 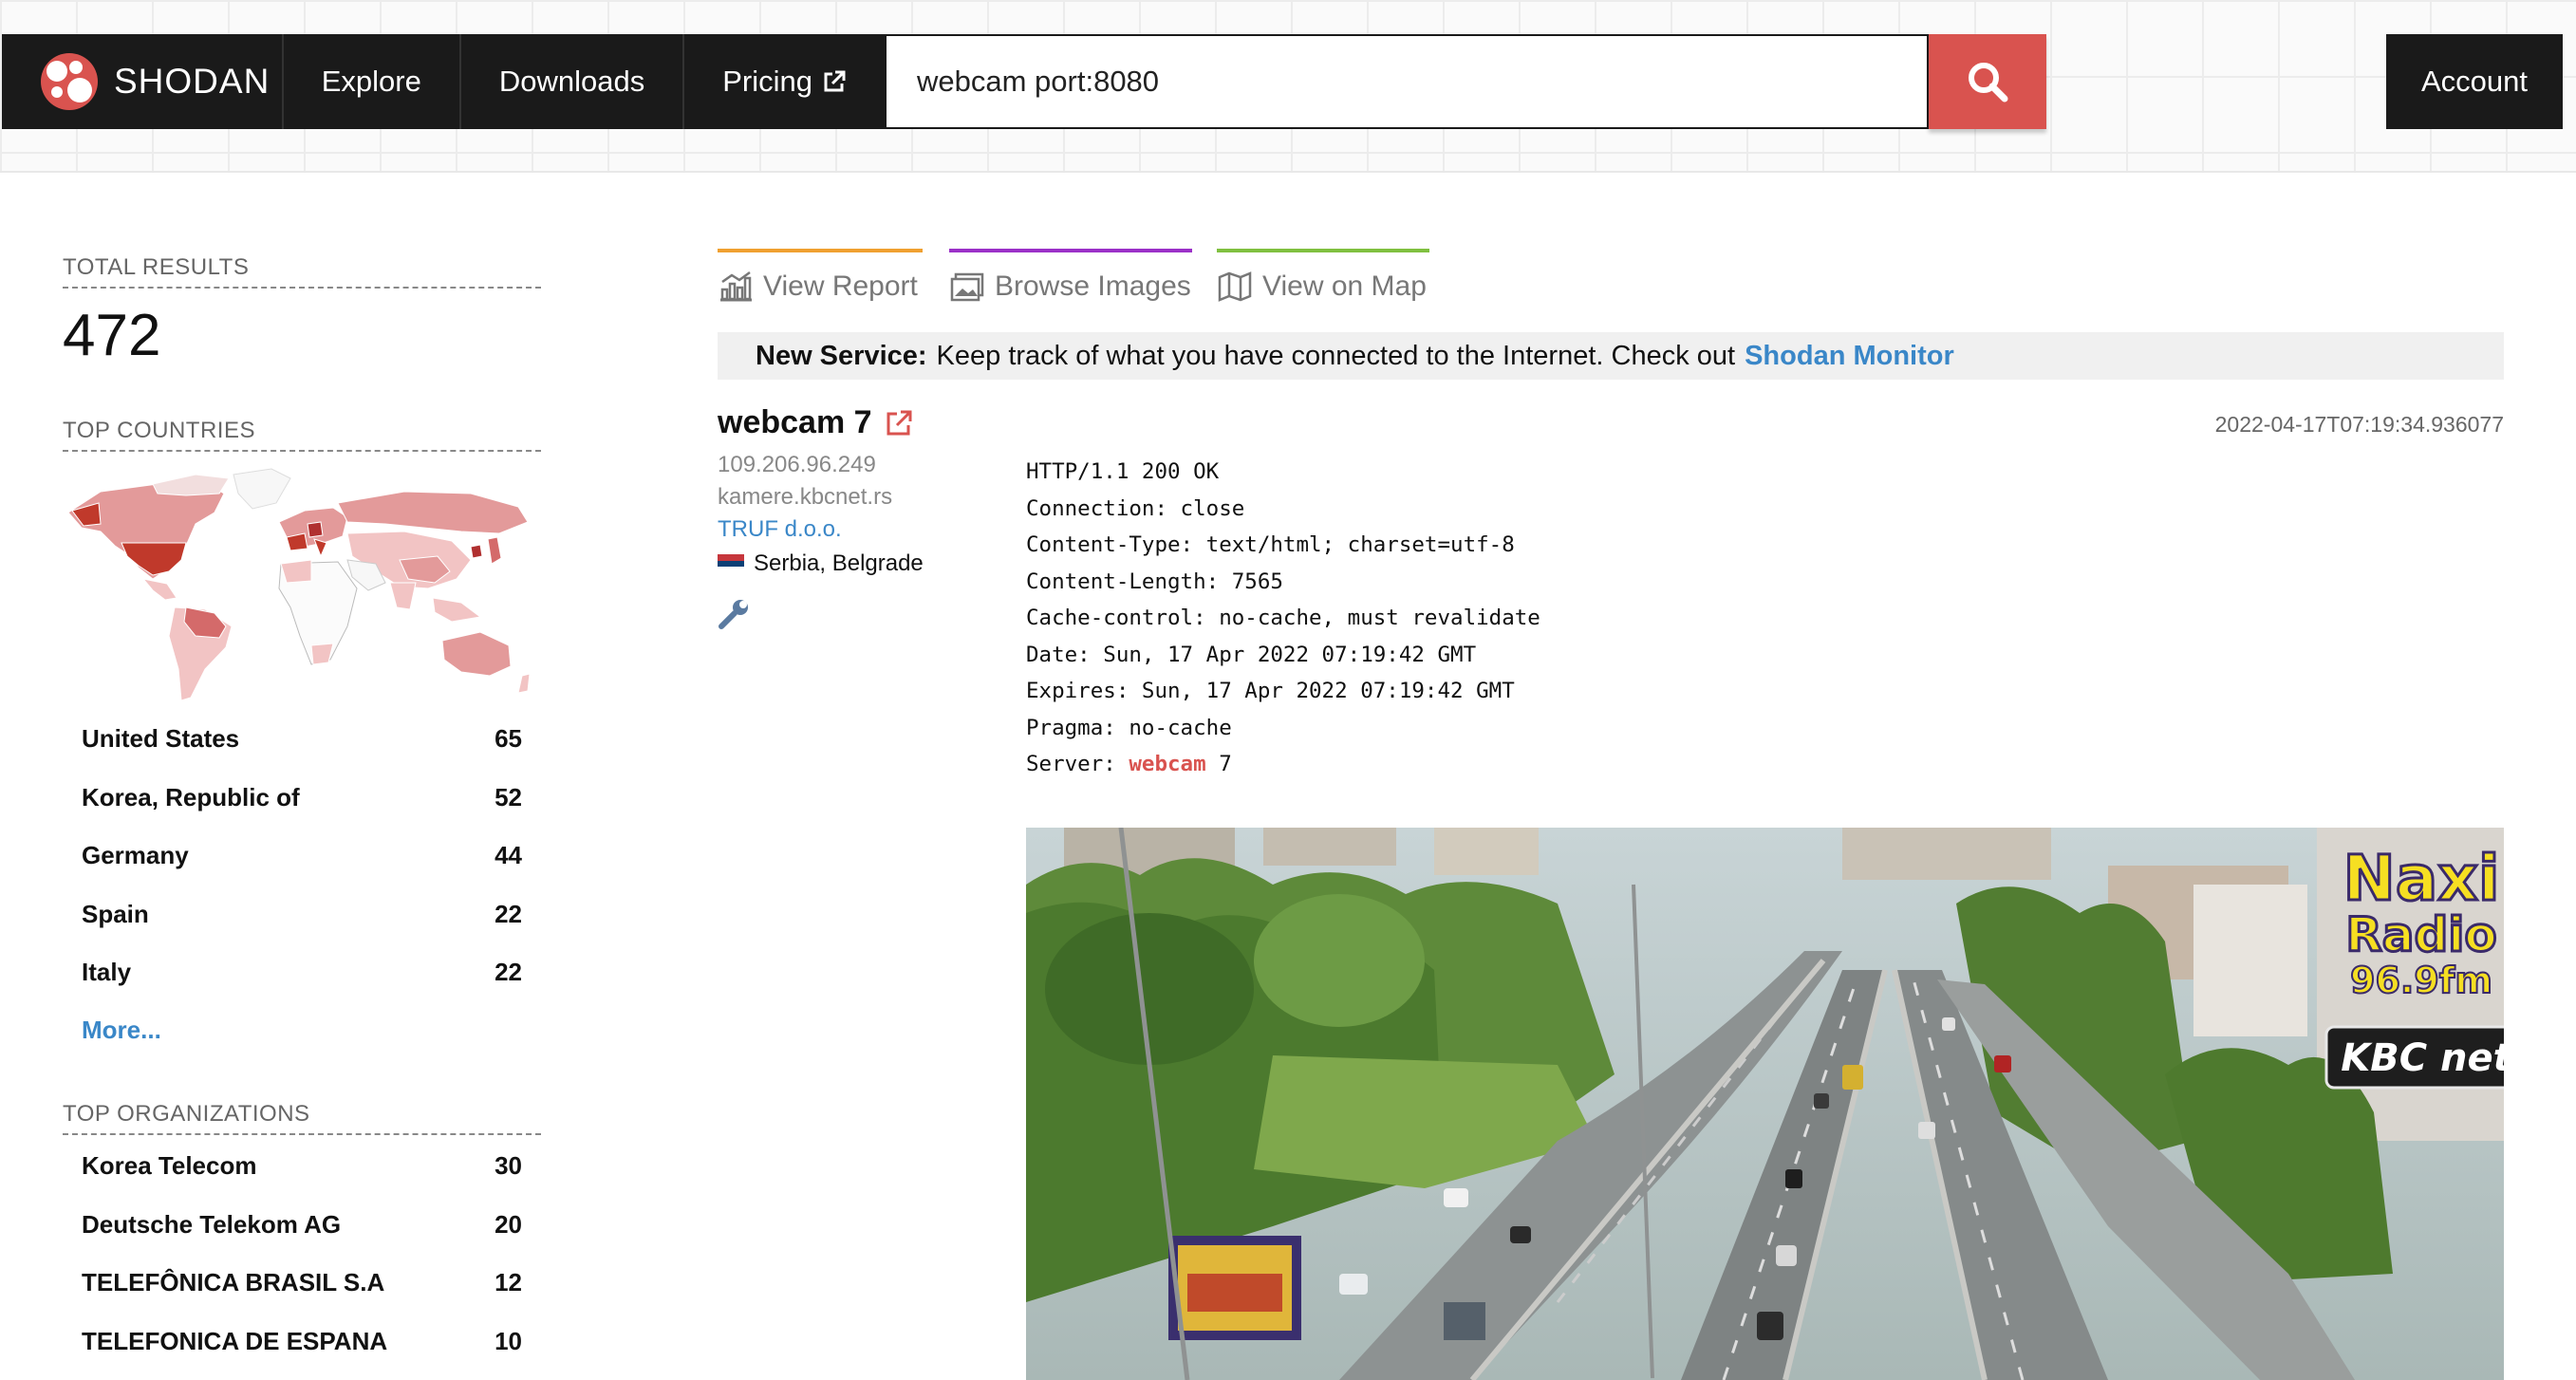 I want to click on result-ip: 109.206.96.249, so click(x=797, y=465).